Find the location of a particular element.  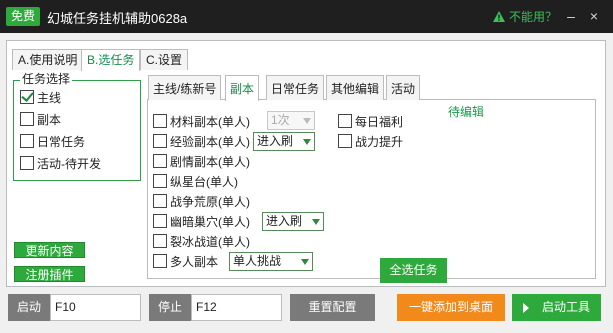

dungeon-material: 材料副本(单人) is located at coordinates (201, 121).